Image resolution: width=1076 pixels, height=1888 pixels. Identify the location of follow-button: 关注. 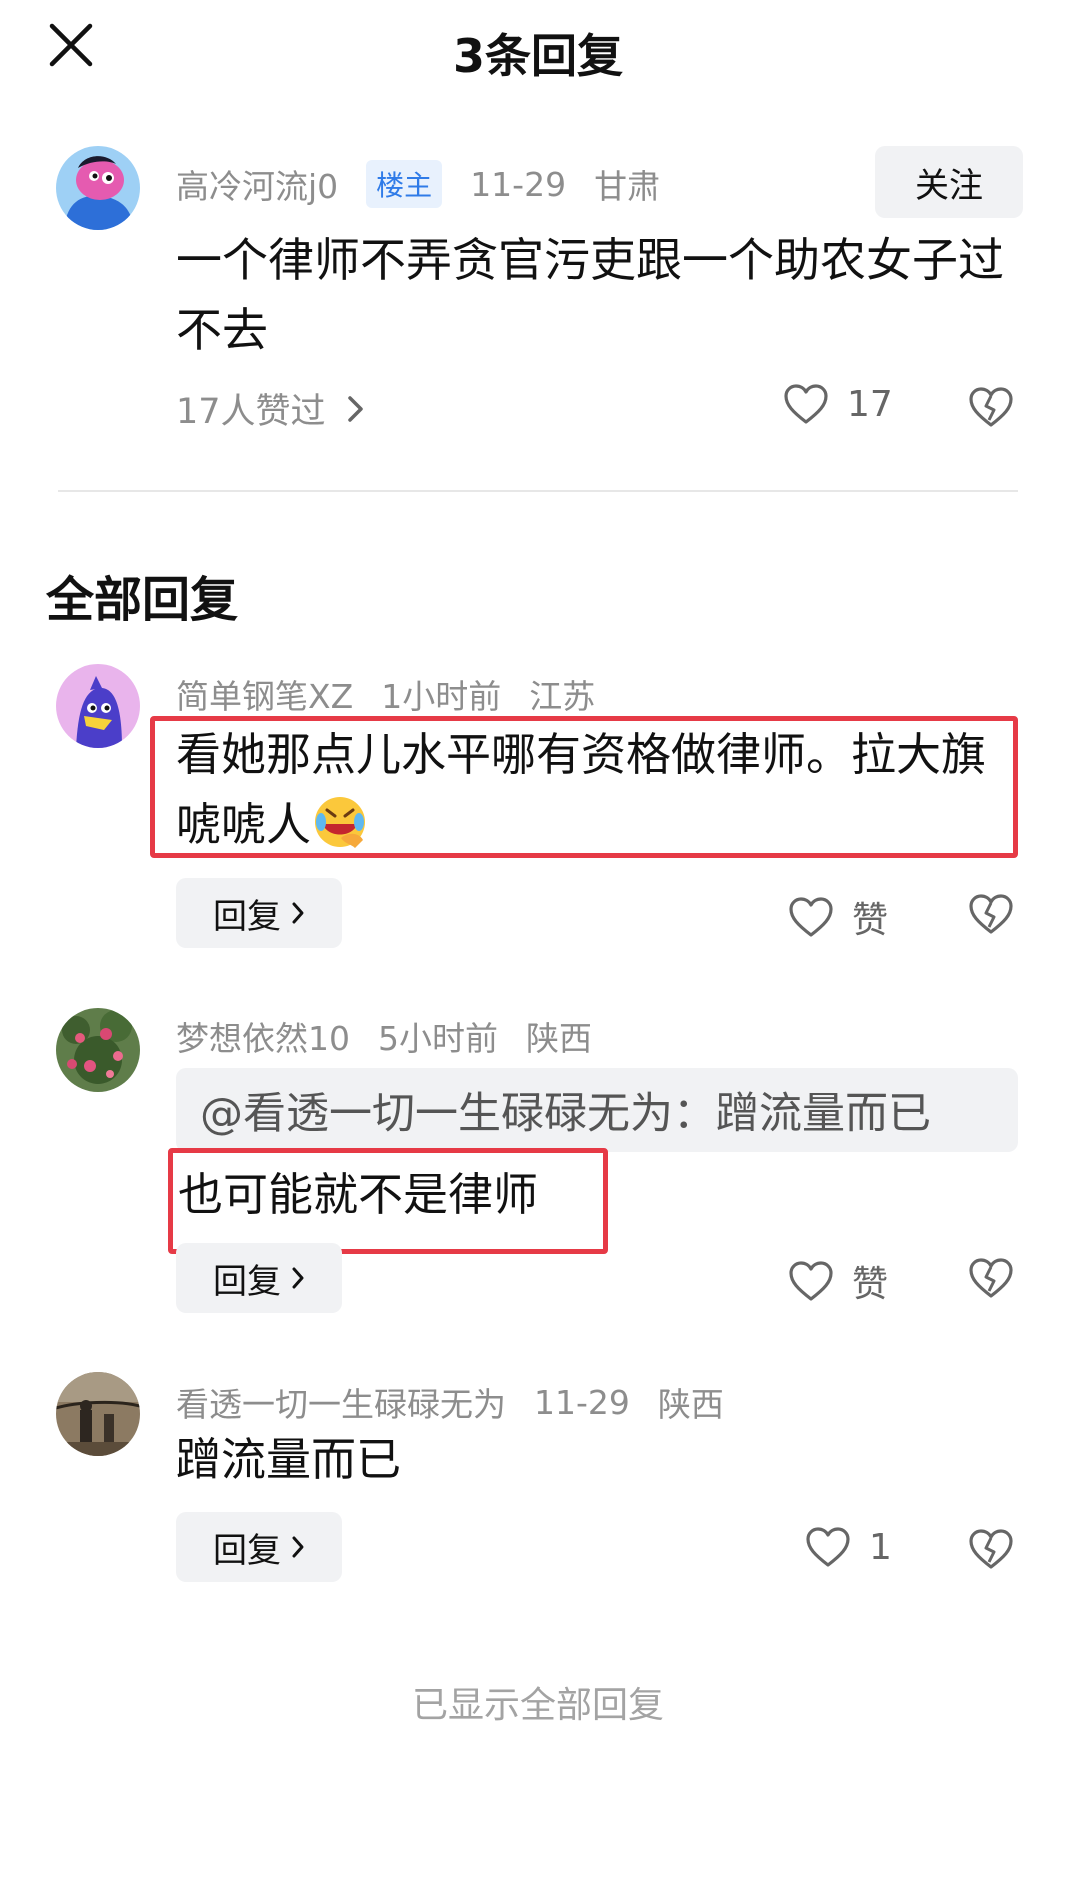
(949, 182).